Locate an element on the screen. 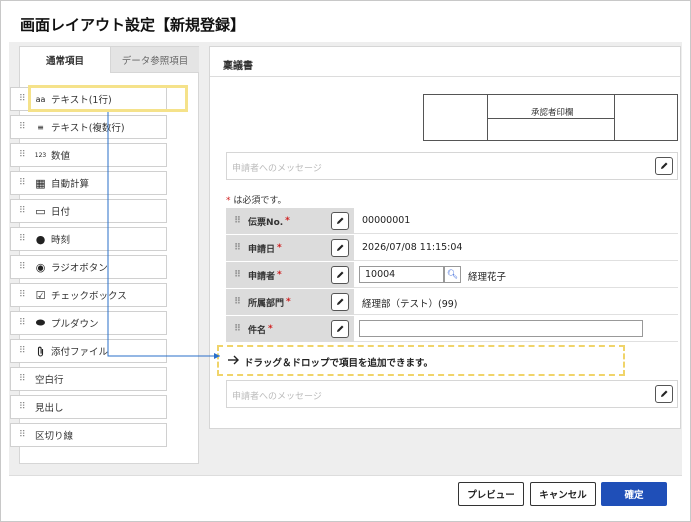  palette-item-label: テキスト(1行) is located at coordinates (81, 100).